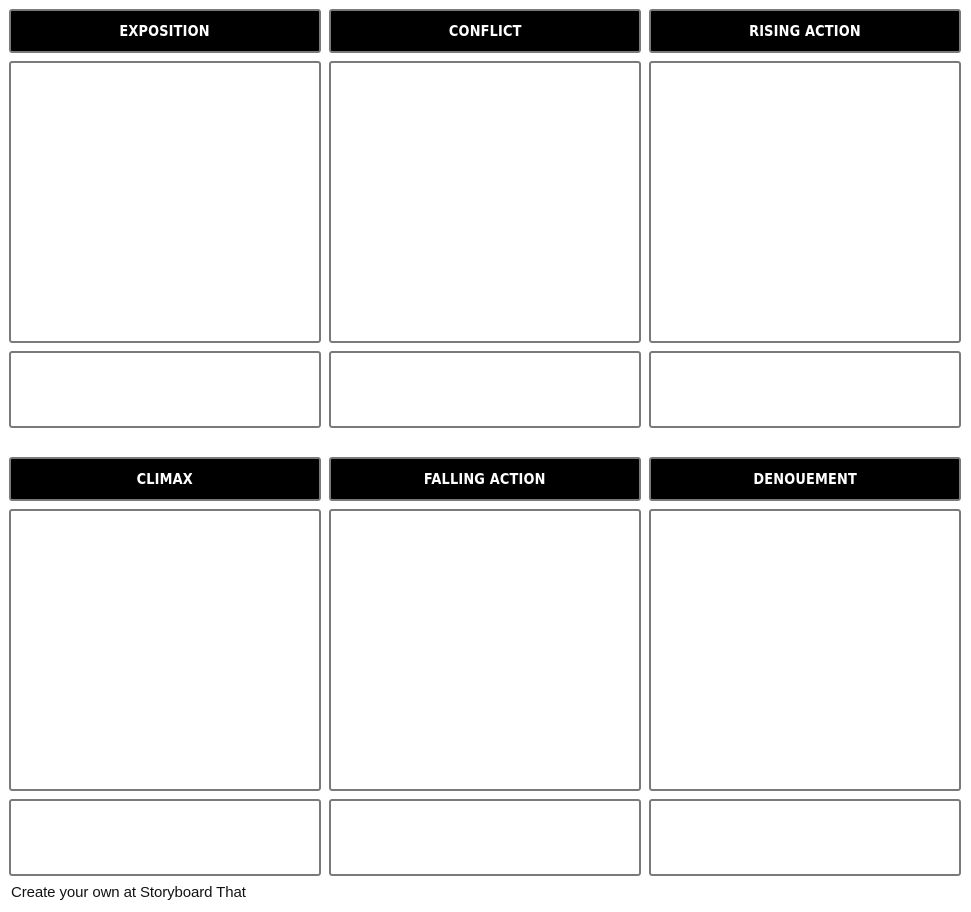 Image resolution: width=971 pixels, height=912 pixels. I want to click on cell-climax: CLIMAX, so click(165, 666).